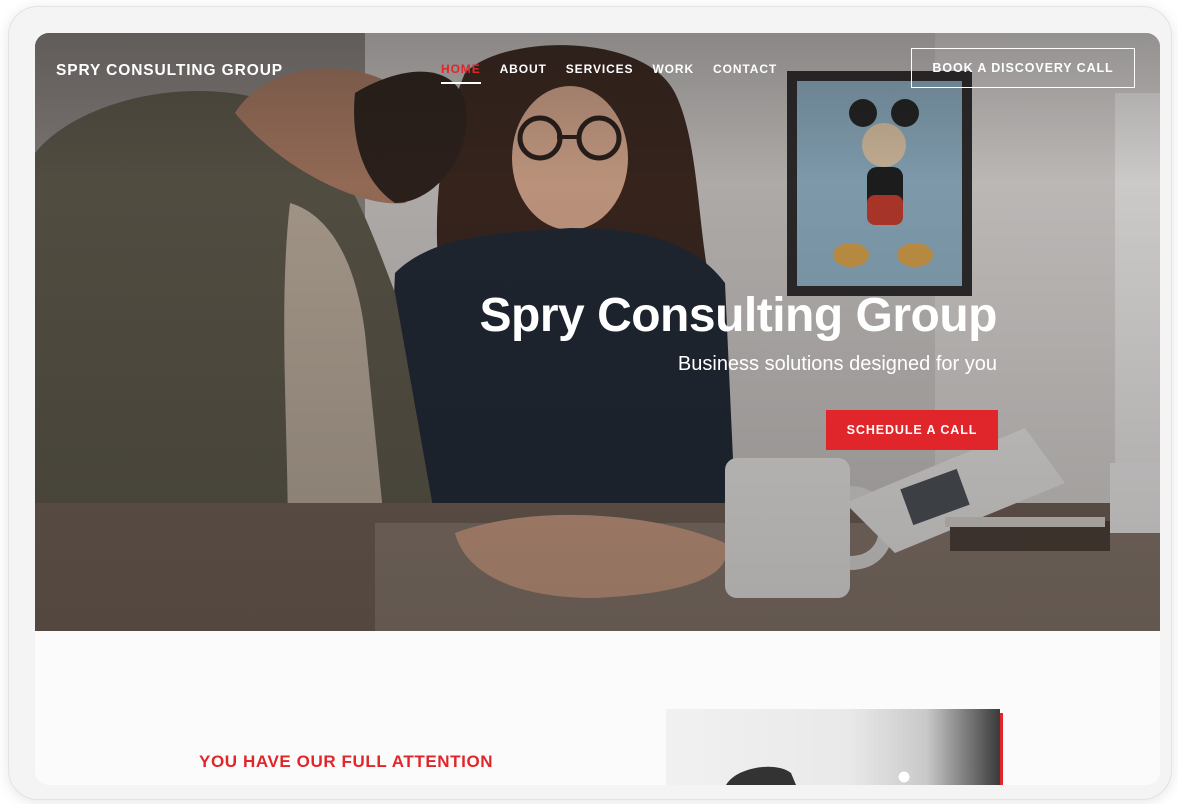 Image resolution: width=1178 pixels, height=804 pixels. Describe the element at coordinates (745, 72) in the screenshot. I see `nav-item-contact: CONTACT` at that location.